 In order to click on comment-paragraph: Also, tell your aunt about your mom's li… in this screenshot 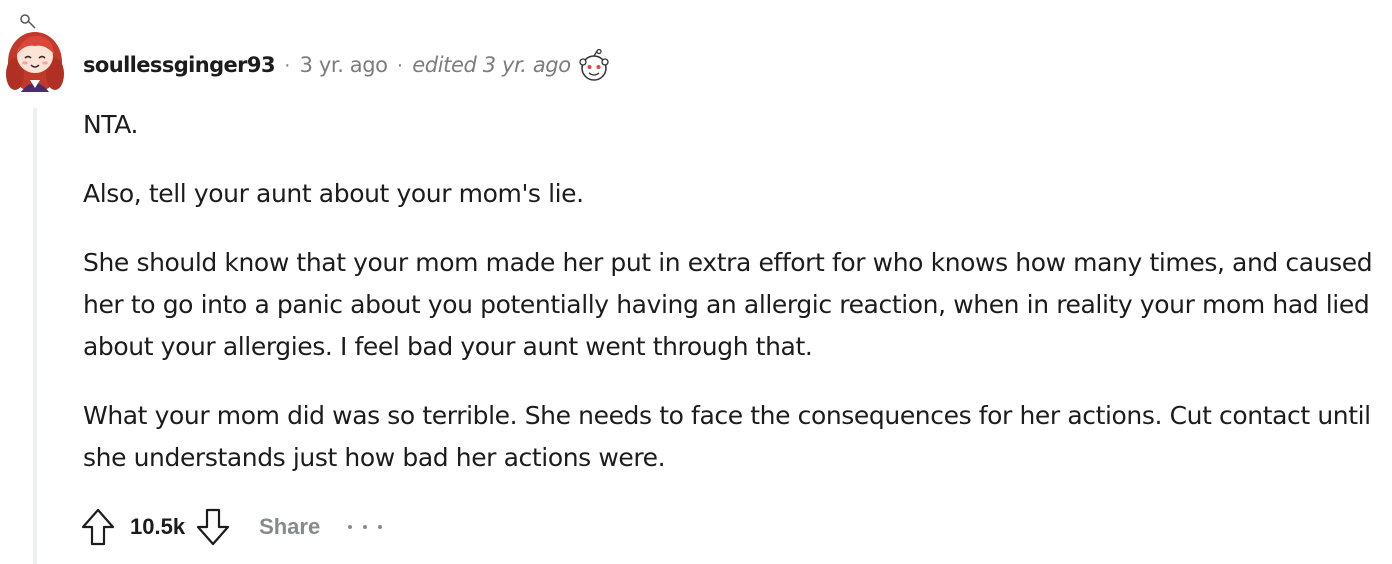, I will do `click(333, 193)`.